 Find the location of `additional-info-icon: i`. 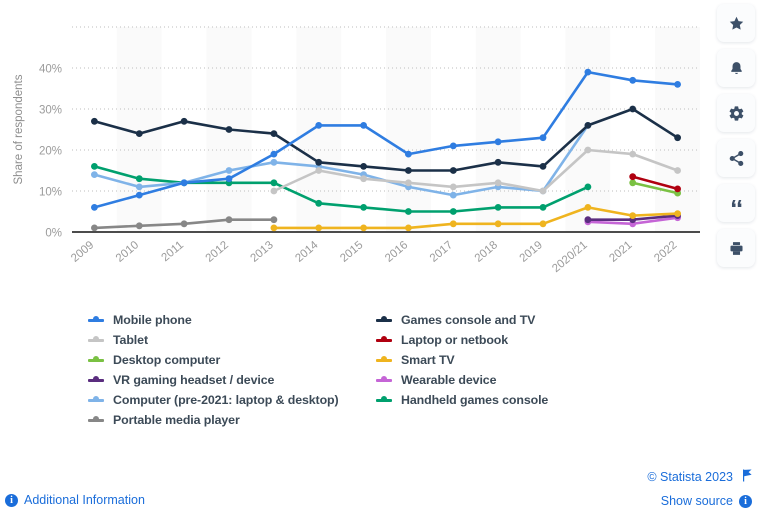

additional-info-icon: i is located at coordinates (11, 500).